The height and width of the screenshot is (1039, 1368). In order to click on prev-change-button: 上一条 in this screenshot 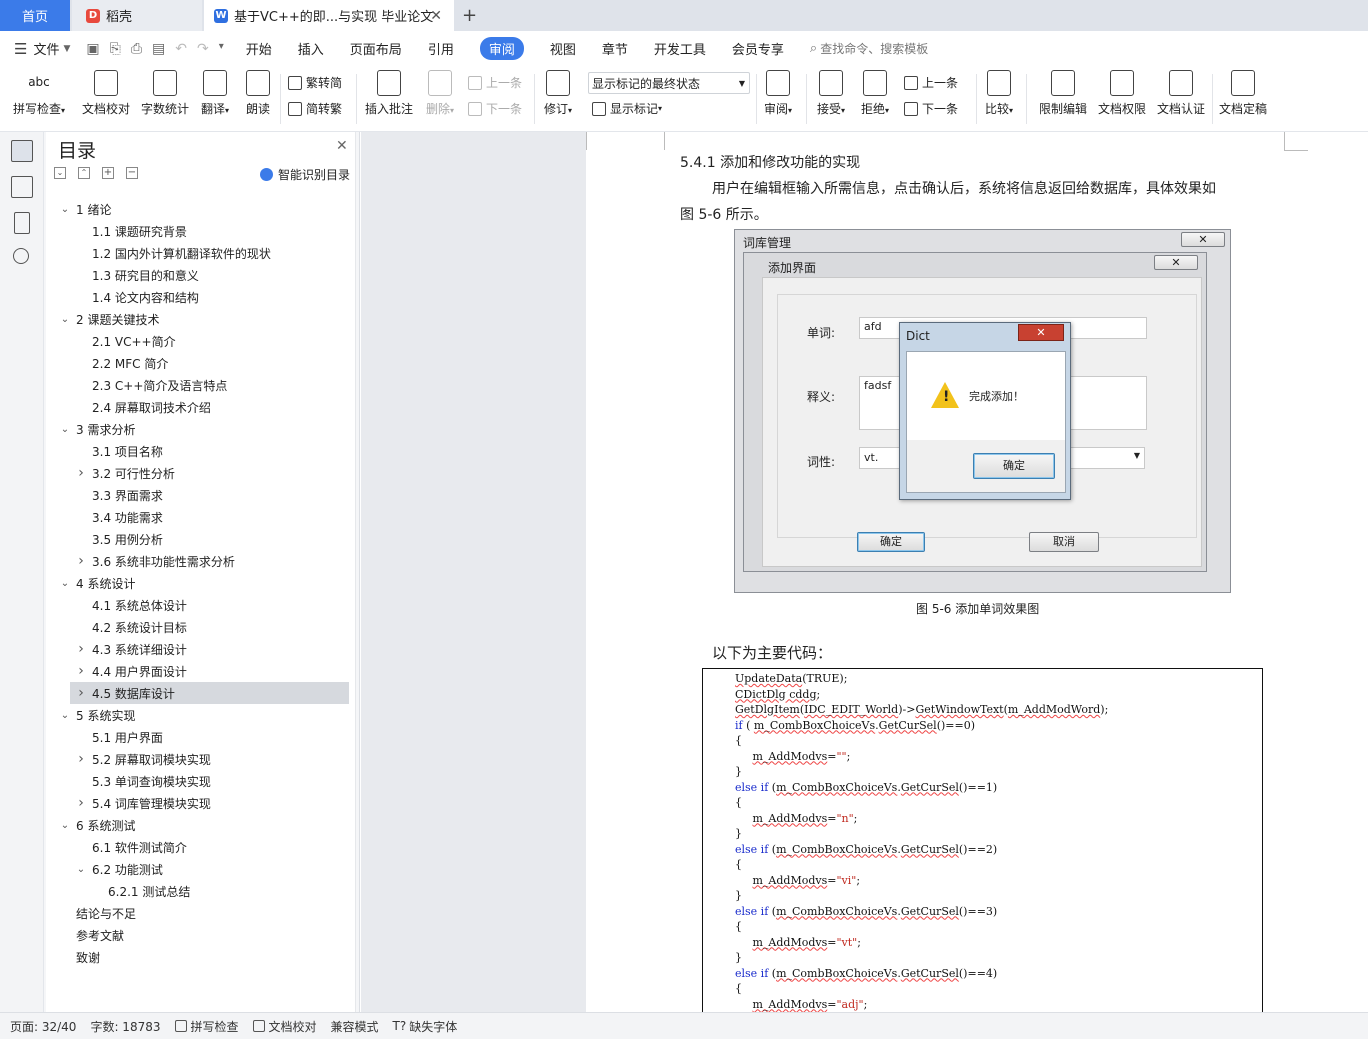, I will do `click(931, 82)`.